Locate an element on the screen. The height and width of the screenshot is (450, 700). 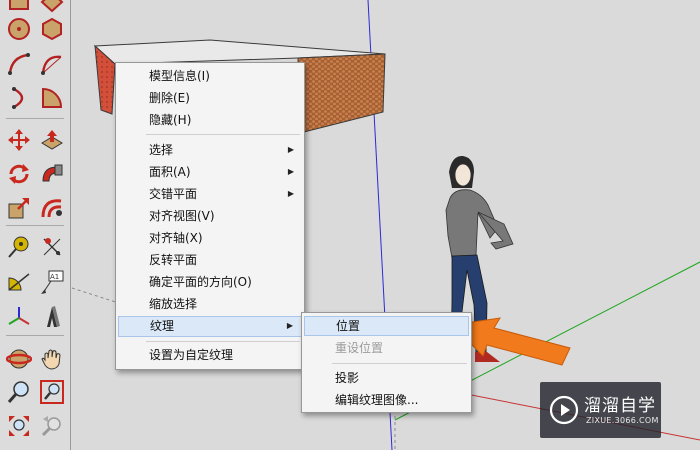
submenu-item-projected: 投影 is located at coordinates (386, 378).